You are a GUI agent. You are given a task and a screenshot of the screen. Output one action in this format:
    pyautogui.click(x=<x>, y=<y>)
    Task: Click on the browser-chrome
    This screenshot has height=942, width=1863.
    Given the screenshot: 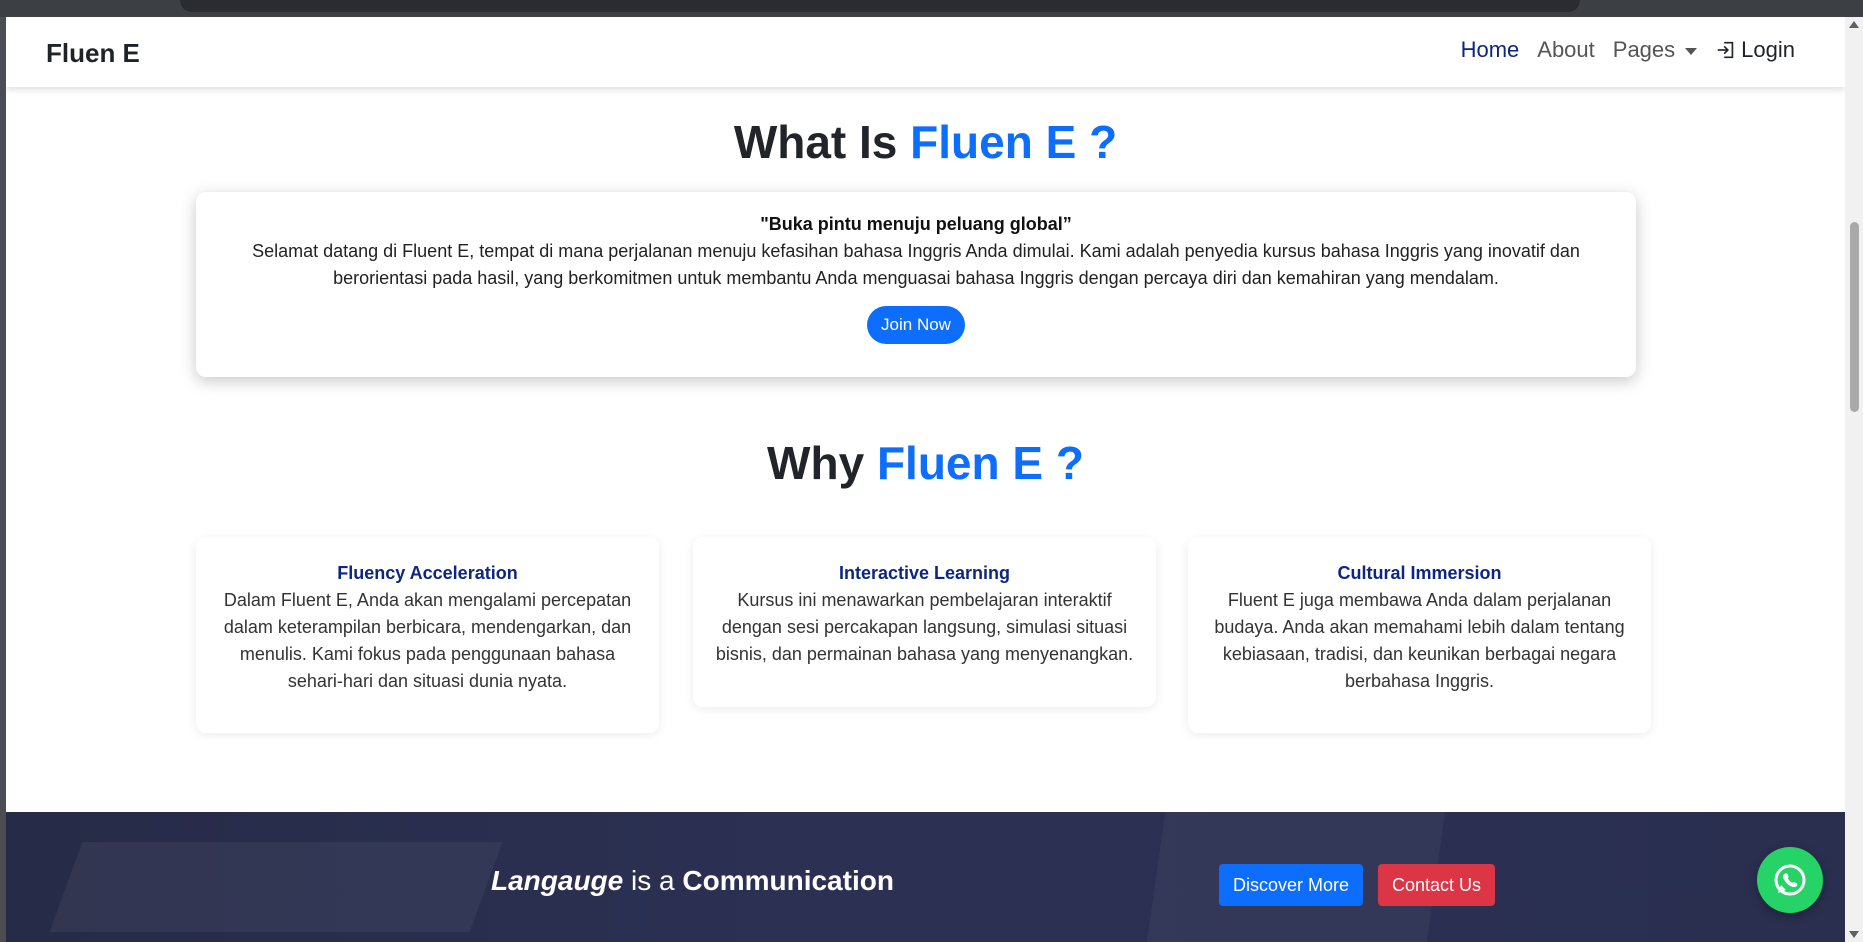 What is the action you would take?
    pyautogui.click(x=931, y=8)
    